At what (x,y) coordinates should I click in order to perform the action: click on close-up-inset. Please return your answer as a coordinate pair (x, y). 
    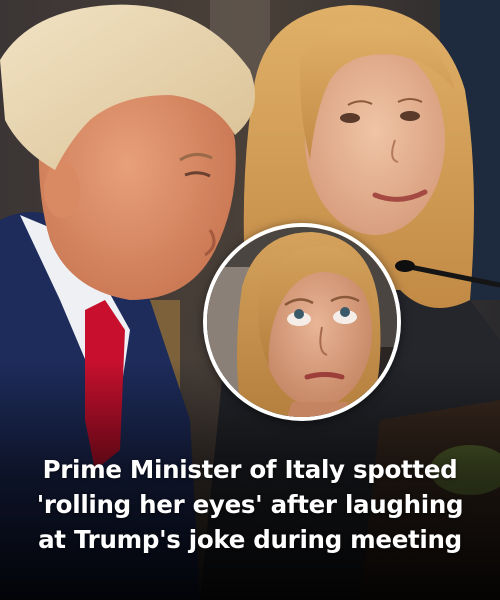
    Looking at the image, I should click on (302, 322).